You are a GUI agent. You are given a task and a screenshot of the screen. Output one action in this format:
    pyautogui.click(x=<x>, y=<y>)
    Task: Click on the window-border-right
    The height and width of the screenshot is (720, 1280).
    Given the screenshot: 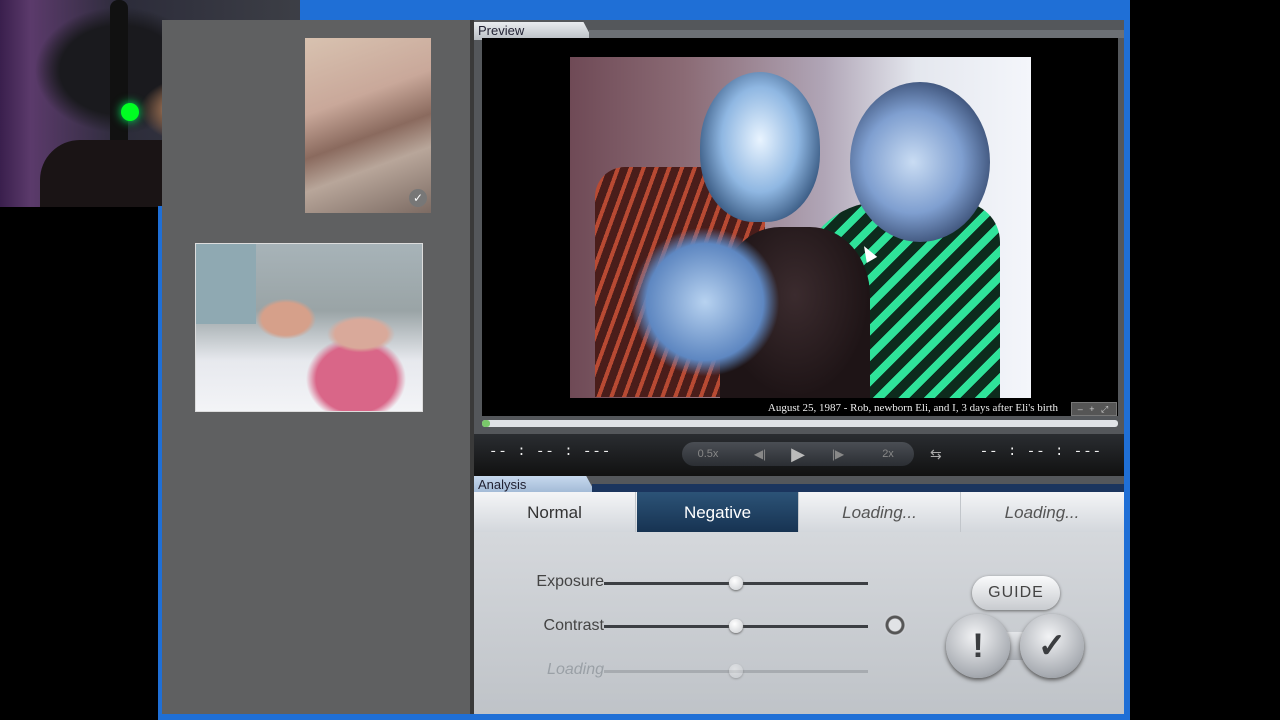 What is the action you would take?
    pyautogui.click(x=1127, y=370)
    